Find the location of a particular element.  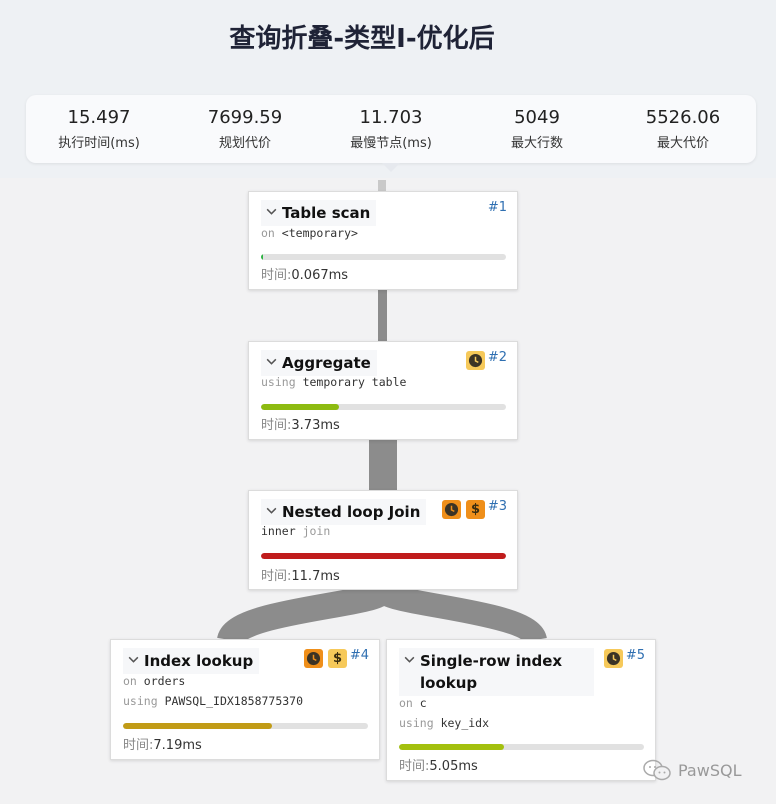

node-time: 时间:7.19ms is located at coordinates (162, 745).